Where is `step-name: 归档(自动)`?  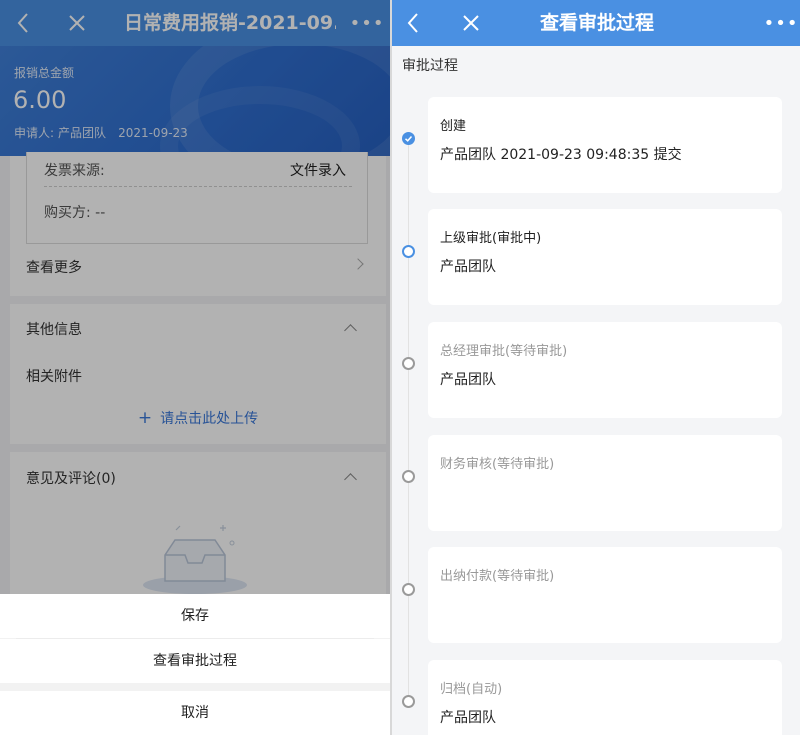
step-name: 归档(自动) is located at coordinates (471, 689).